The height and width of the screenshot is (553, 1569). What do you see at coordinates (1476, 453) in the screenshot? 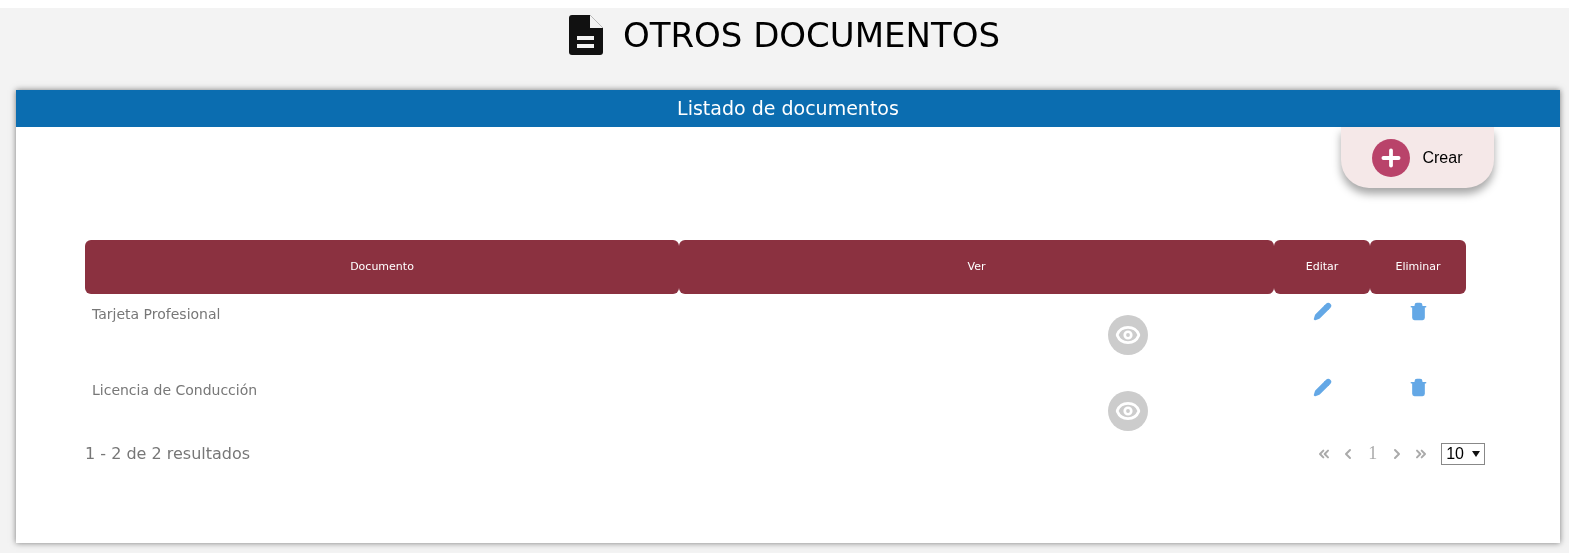
I see `caret-icon` at bounding box center [1476, 453].